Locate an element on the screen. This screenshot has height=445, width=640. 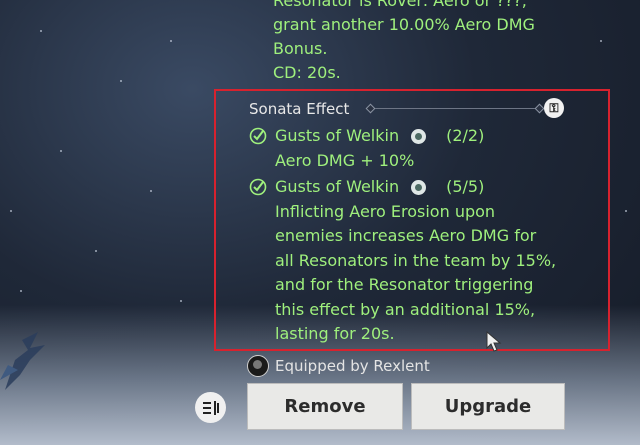
remove-button: Remove is located at coordinates (325, 406).